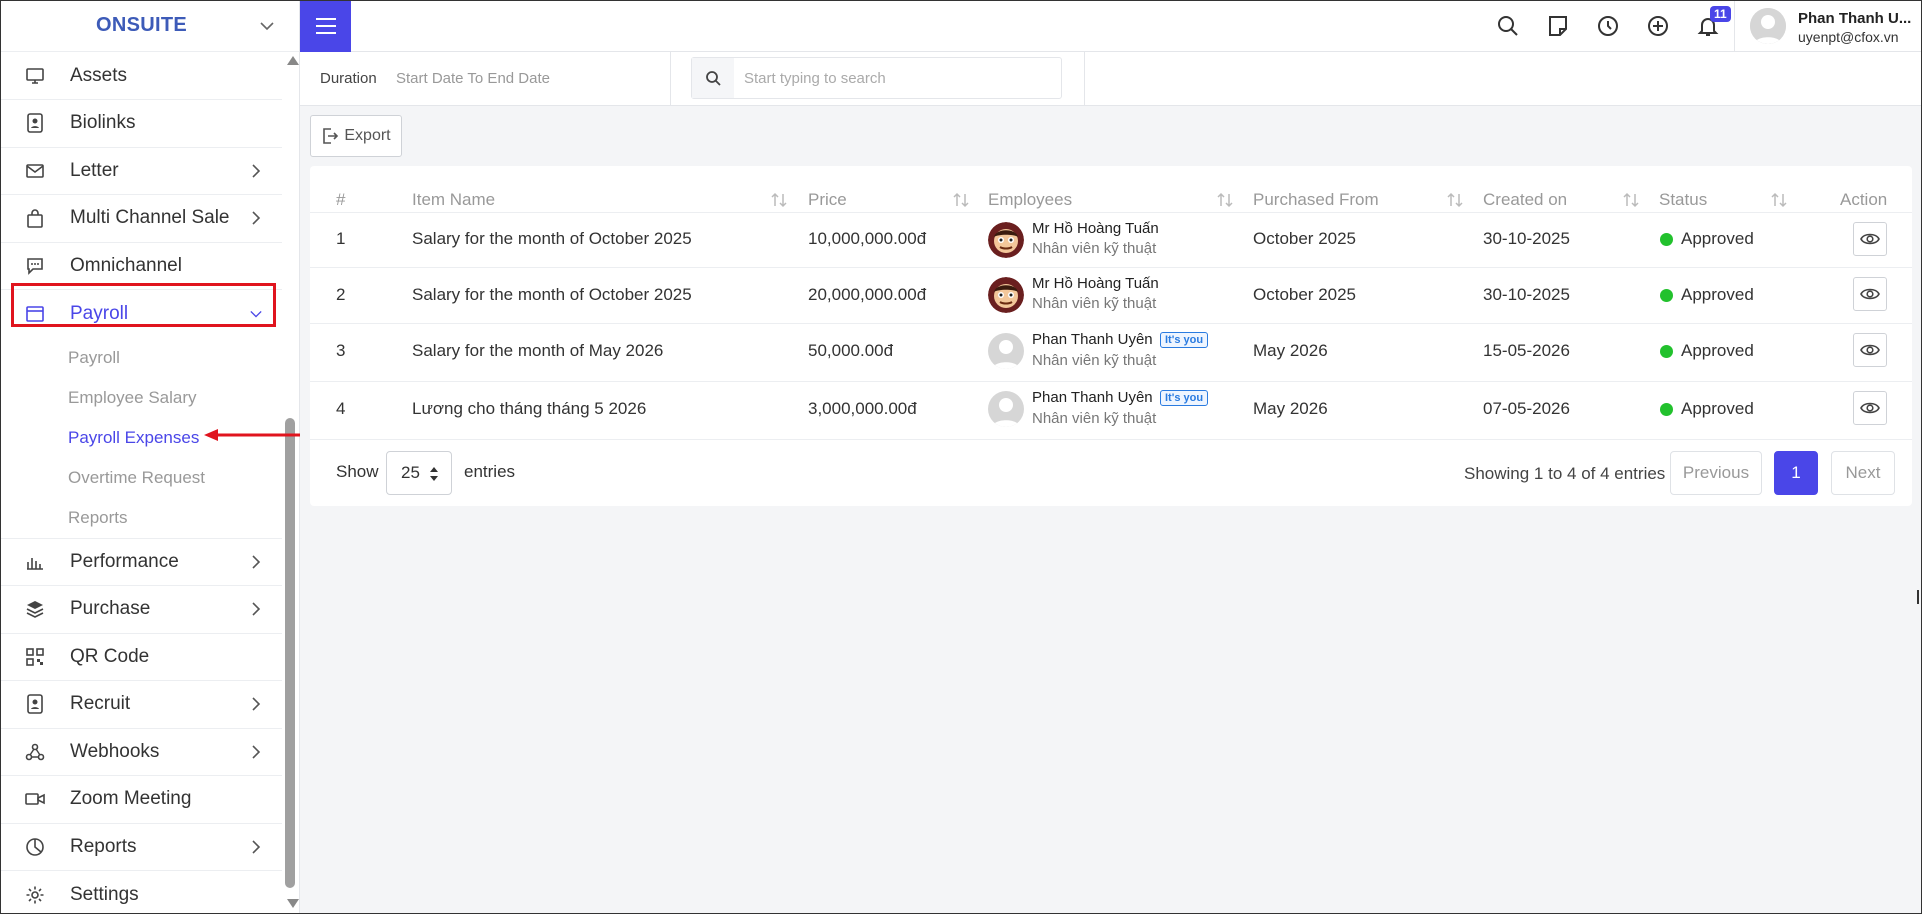 The height and width of the screenshot is (914, 1922). I want to click on sidebar-item-label: Recruit, so click(100, 704).